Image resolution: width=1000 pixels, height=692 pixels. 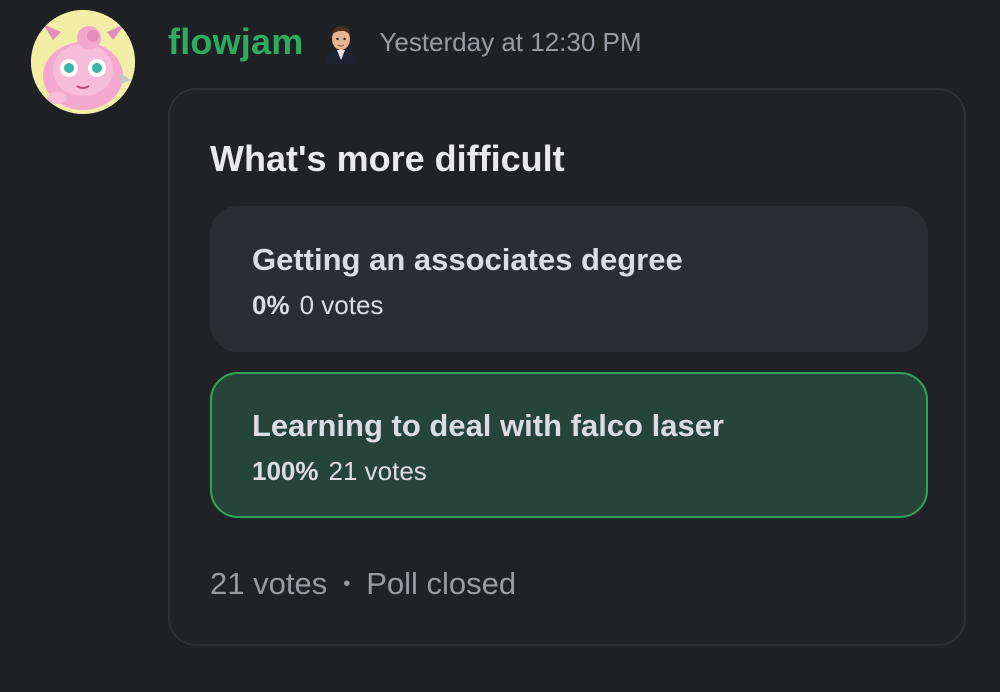 I want to click on poll-answer-text: Learning to deal with falco laser, so click(x=488, y=425).